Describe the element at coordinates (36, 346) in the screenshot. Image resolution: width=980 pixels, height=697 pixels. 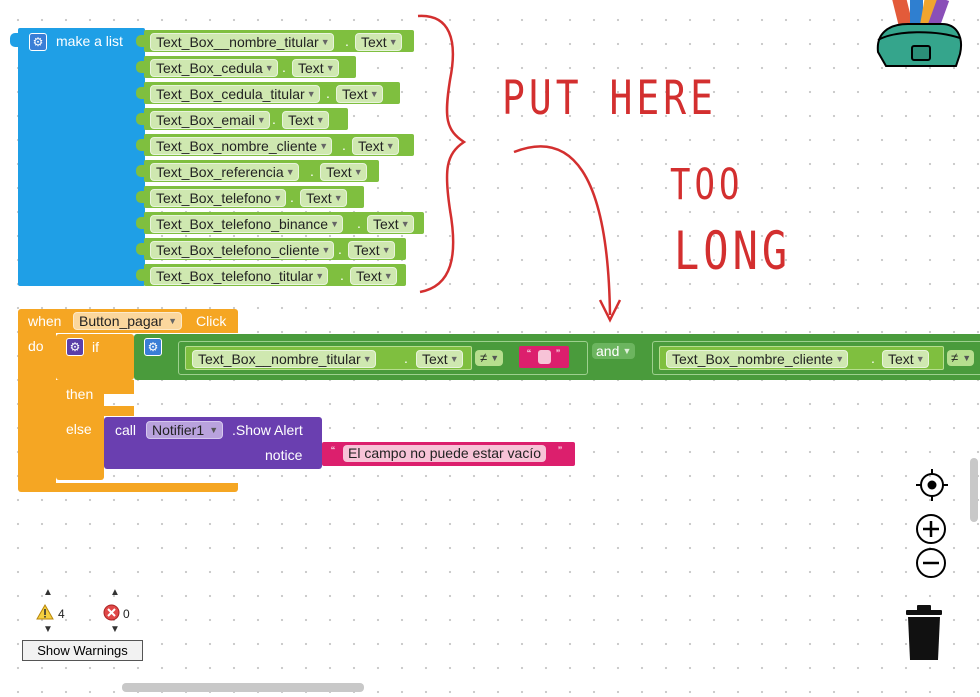
I see `do-label: do` at that location.